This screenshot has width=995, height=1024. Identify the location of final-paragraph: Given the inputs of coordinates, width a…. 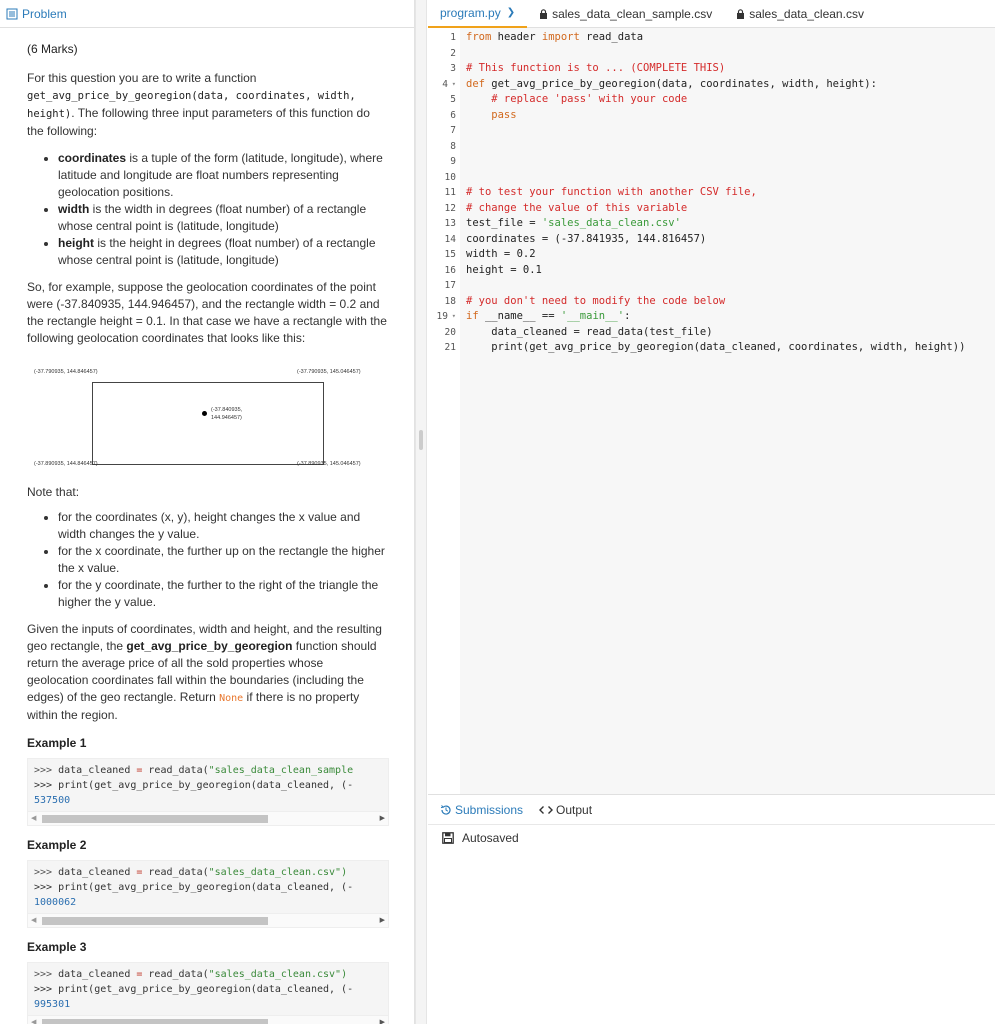
(207, 672).